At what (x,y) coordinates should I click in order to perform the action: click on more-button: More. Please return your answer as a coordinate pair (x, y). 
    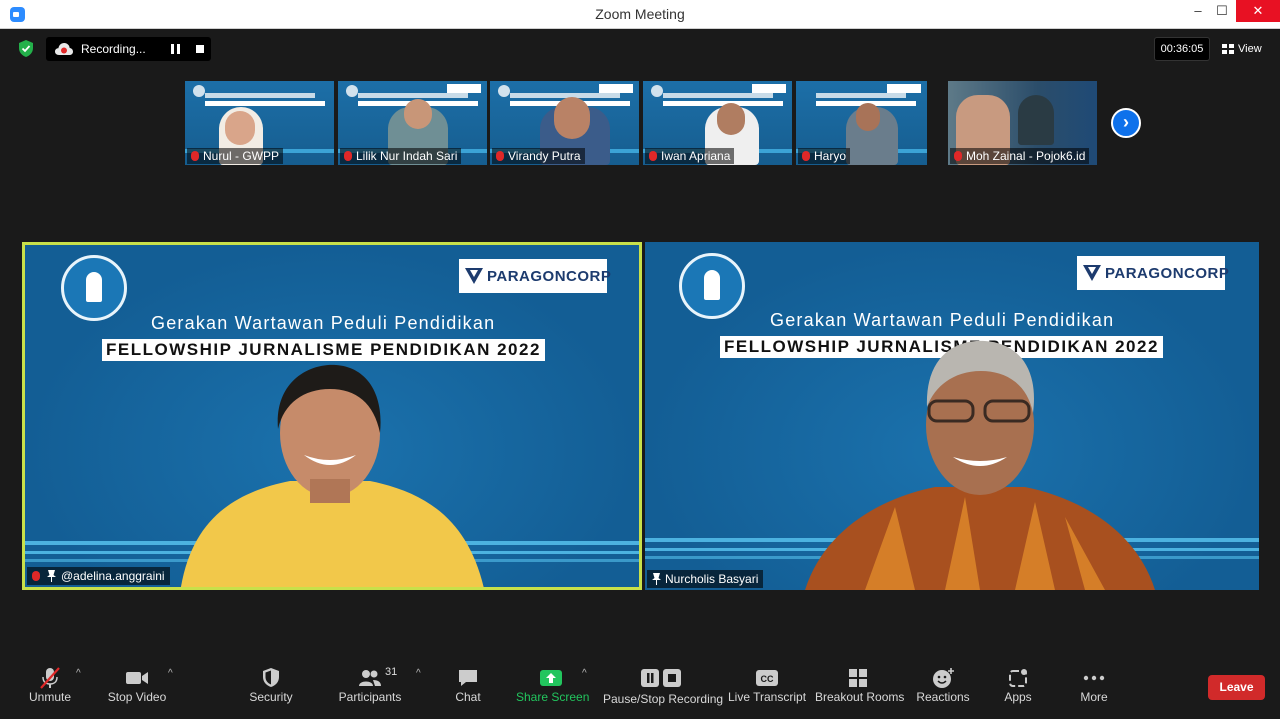
    Looking at the image, I should click on (1094, 689).